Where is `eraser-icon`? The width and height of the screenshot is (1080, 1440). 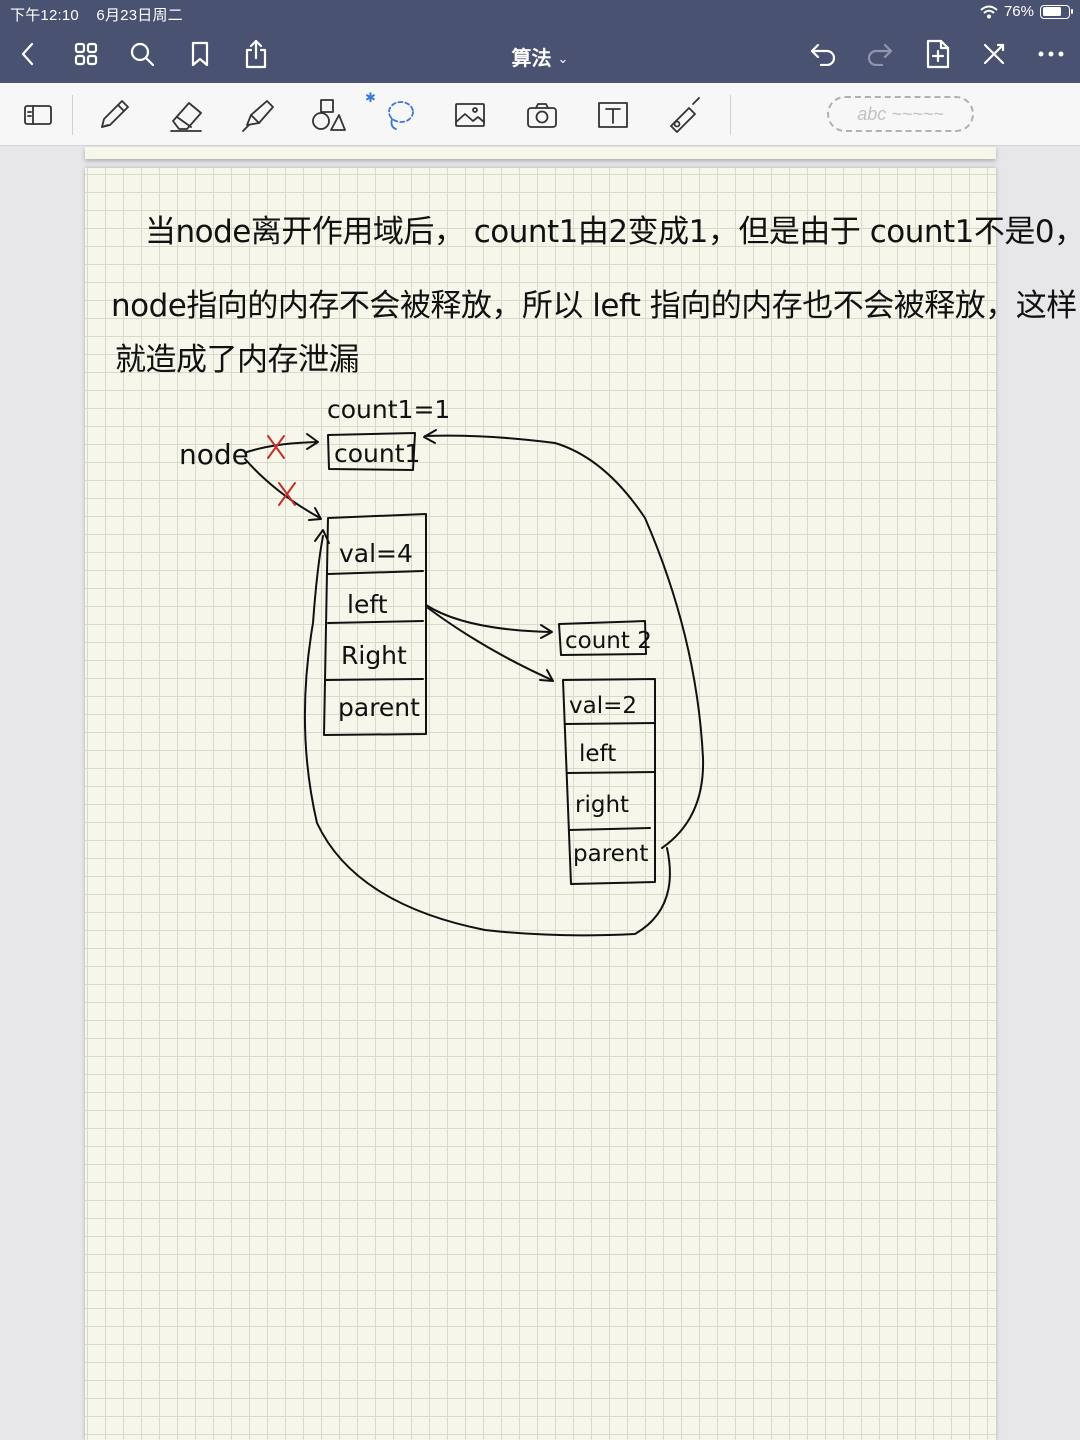 eraser-icon is located at coordinates (186, 117).